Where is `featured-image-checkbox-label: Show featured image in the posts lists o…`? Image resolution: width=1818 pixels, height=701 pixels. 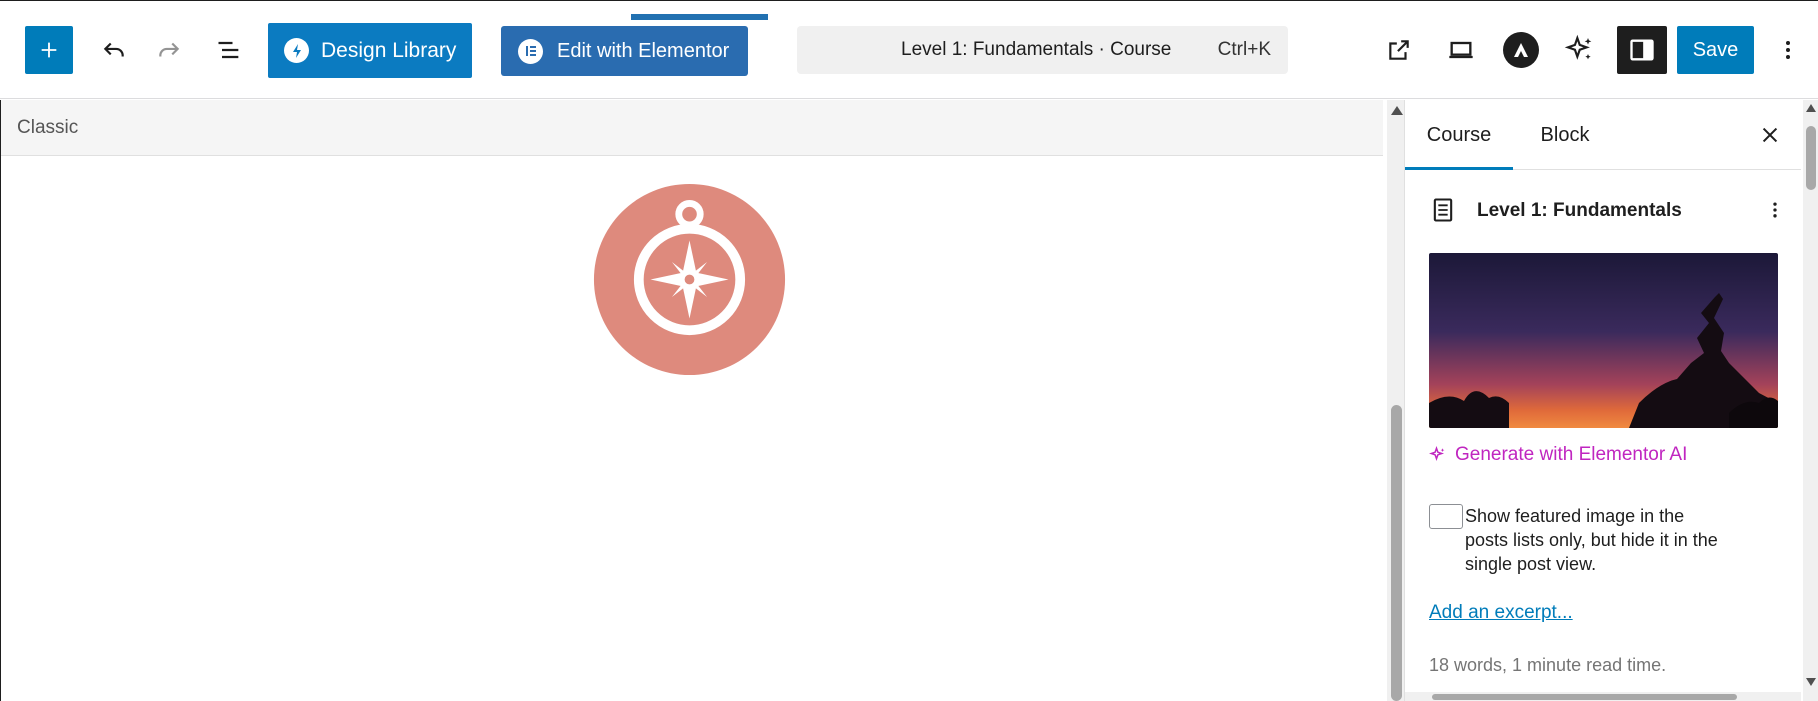 featured-image-checkbox-label: Show featured image in the posts lists o… is located at coordinates (1591, 540).